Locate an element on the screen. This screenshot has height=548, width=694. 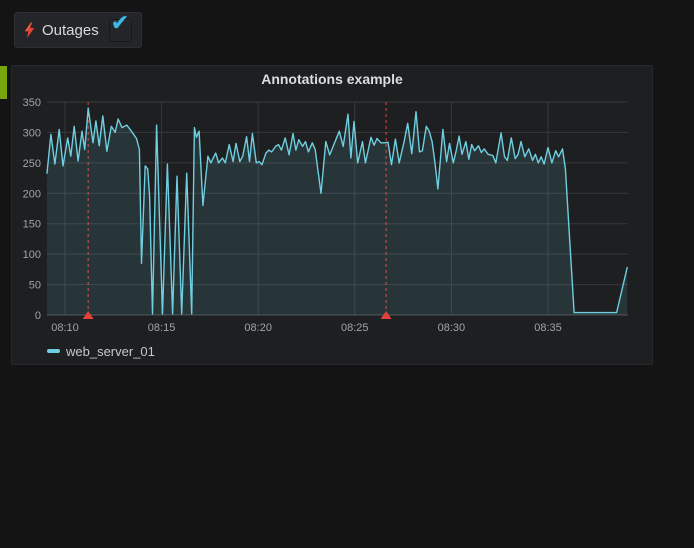
x-tick-label: 08:30 is located at coordinates (452, 328).